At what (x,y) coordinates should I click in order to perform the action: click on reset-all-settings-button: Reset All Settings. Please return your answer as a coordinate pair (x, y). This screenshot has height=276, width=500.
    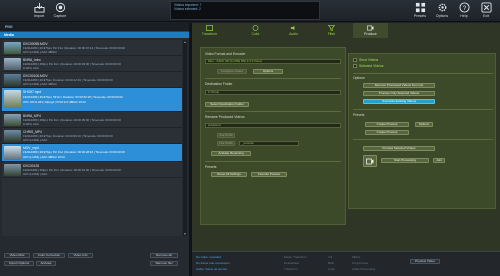
    Looking at the image, I should click on (229, 174).